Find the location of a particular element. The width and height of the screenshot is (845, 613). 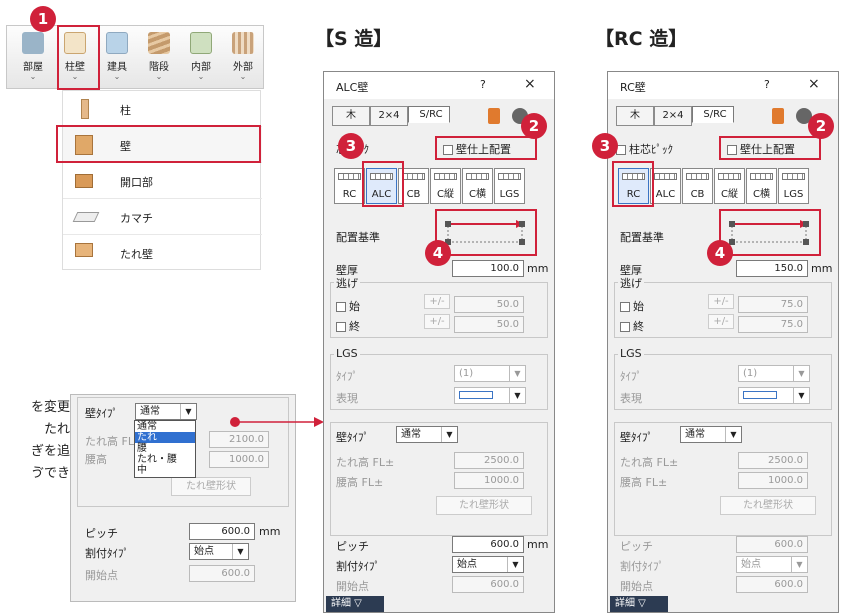

finish-highlight-s is located at coordinates (486, 148).